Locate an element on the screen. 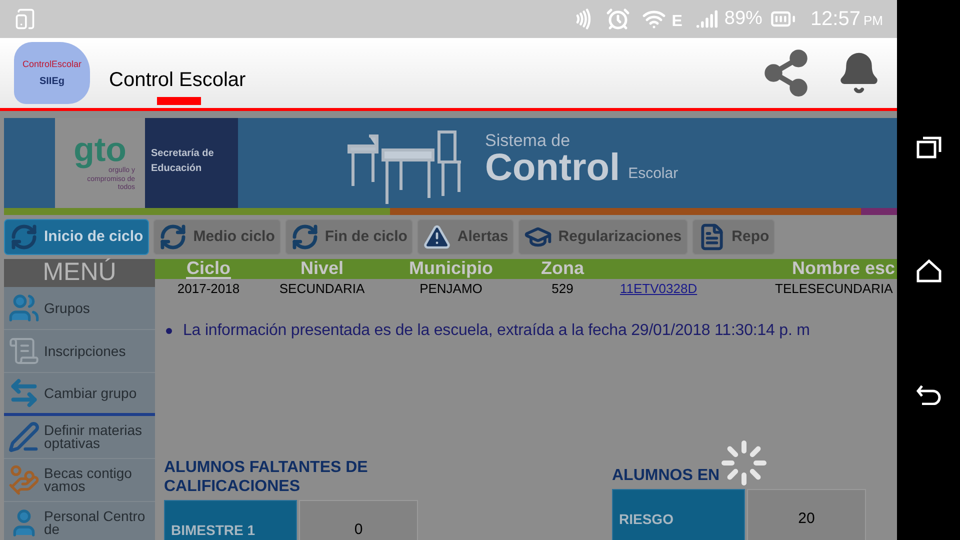 This screenshot has width=960, height=540. table-cell-text: TELESECUNDARIA is located at coordinates (834, 289).